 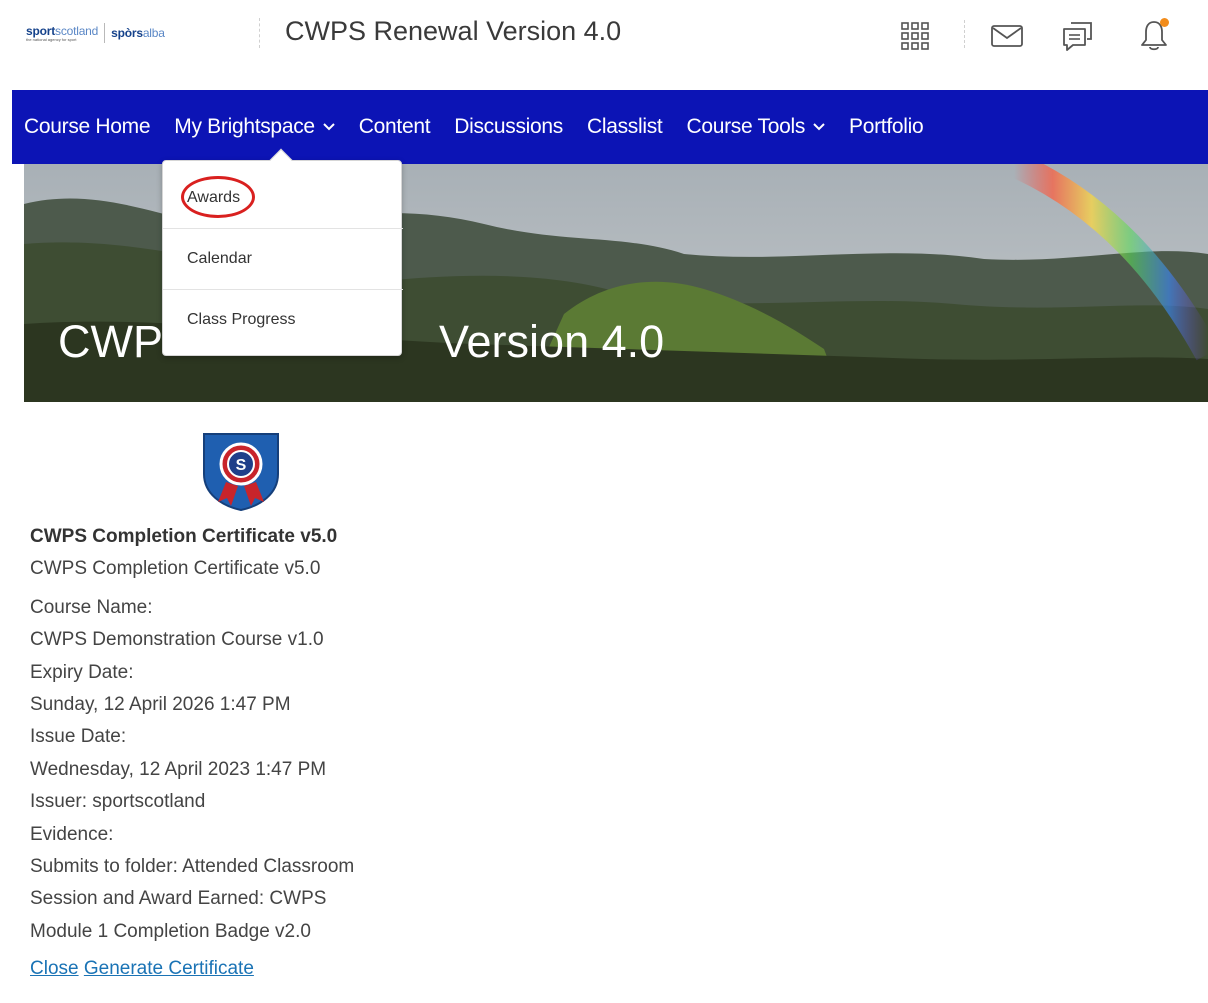 What do you see at coordinates (244, 126) in the screenshot?
I see `nav-label: My Brightspace` at bounding box center [244, 126].